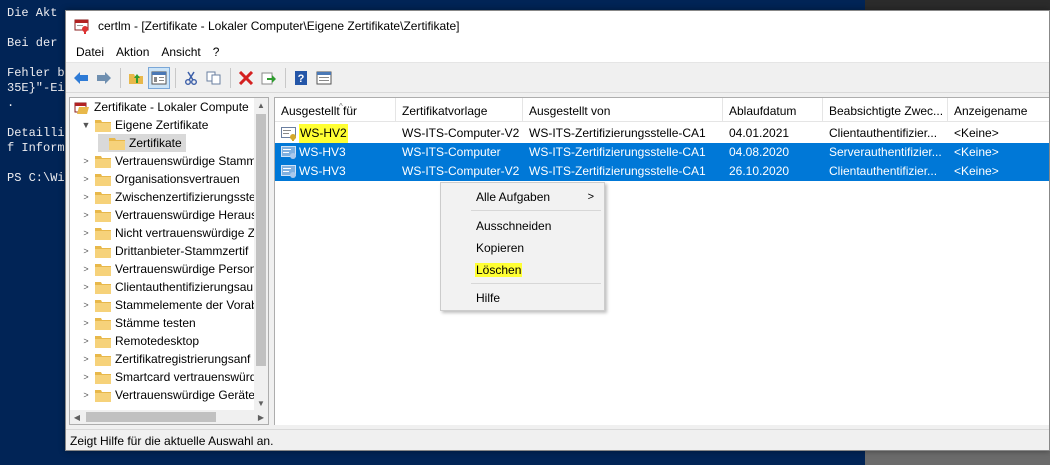 The width and height of the screenshot is (1050, 465). Describe the element at coordinates (164, 251) in the screenshot. I see `tree-item: > Drittanbieter-Stammzertif` at that location.